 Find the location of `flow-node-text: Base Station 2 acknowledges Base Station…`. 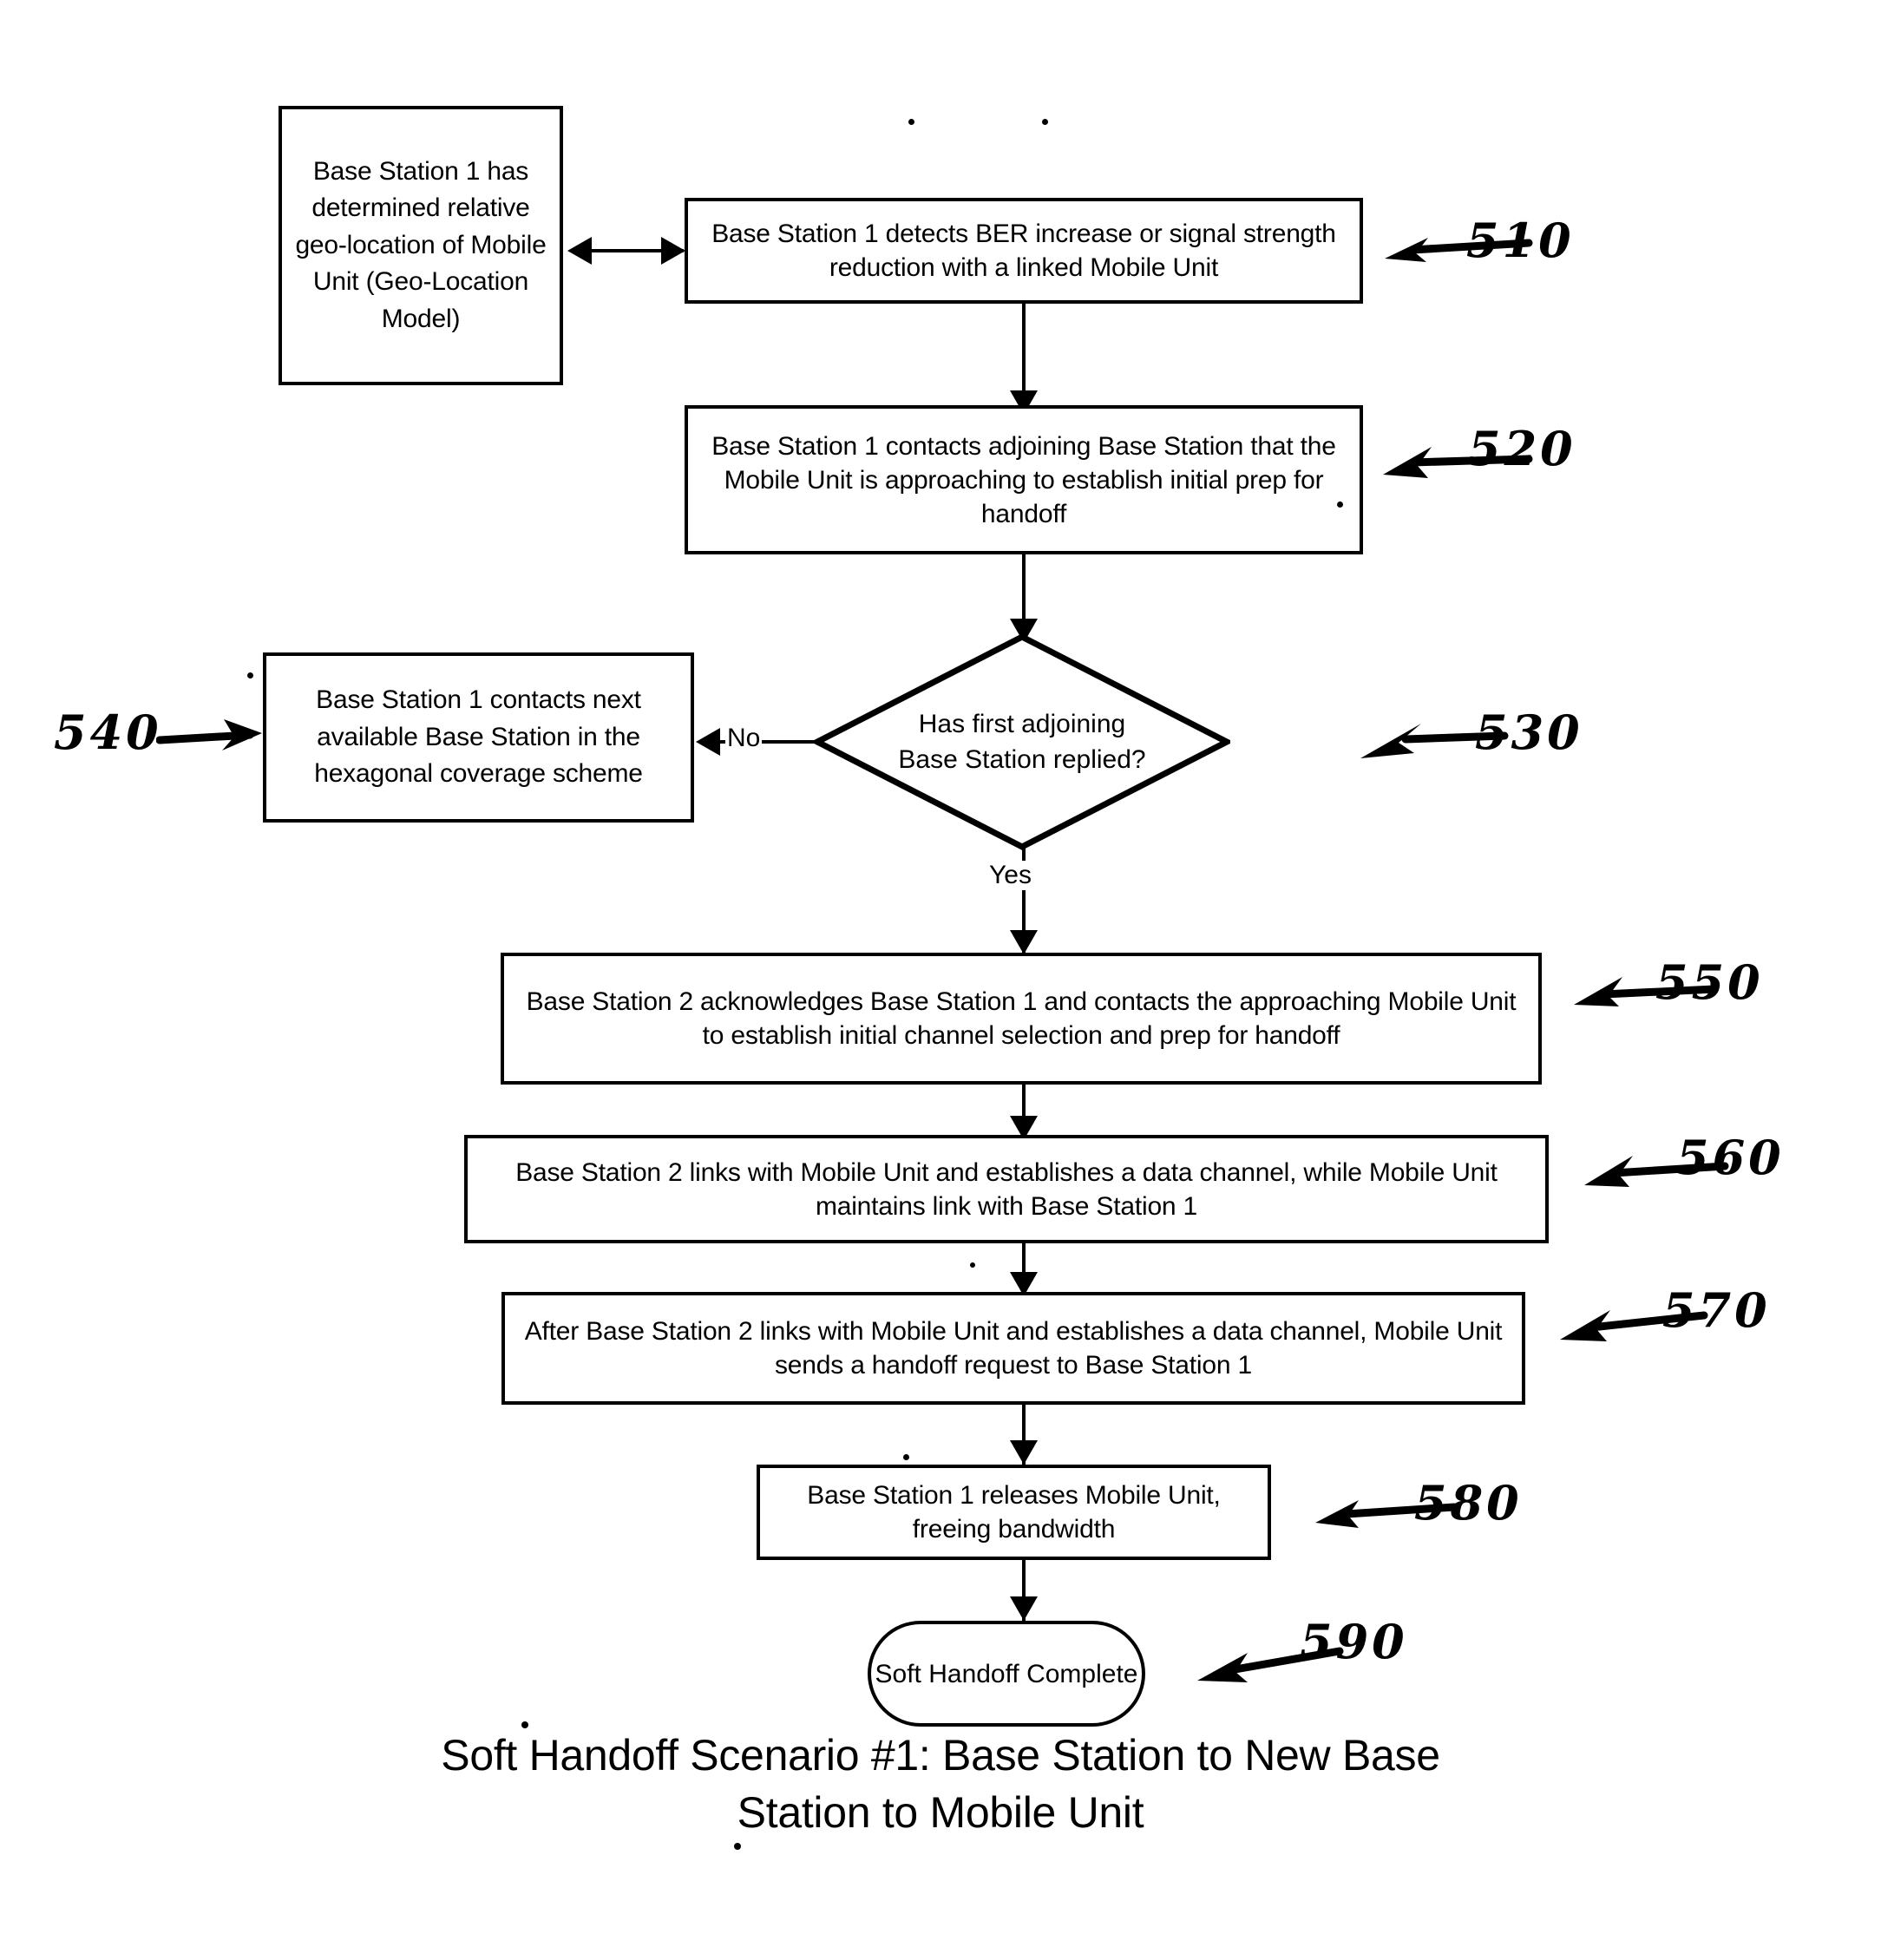

flow-node-text: Base Station 2 acknowledges Base Station… is located at coordinates (1021, 1018).